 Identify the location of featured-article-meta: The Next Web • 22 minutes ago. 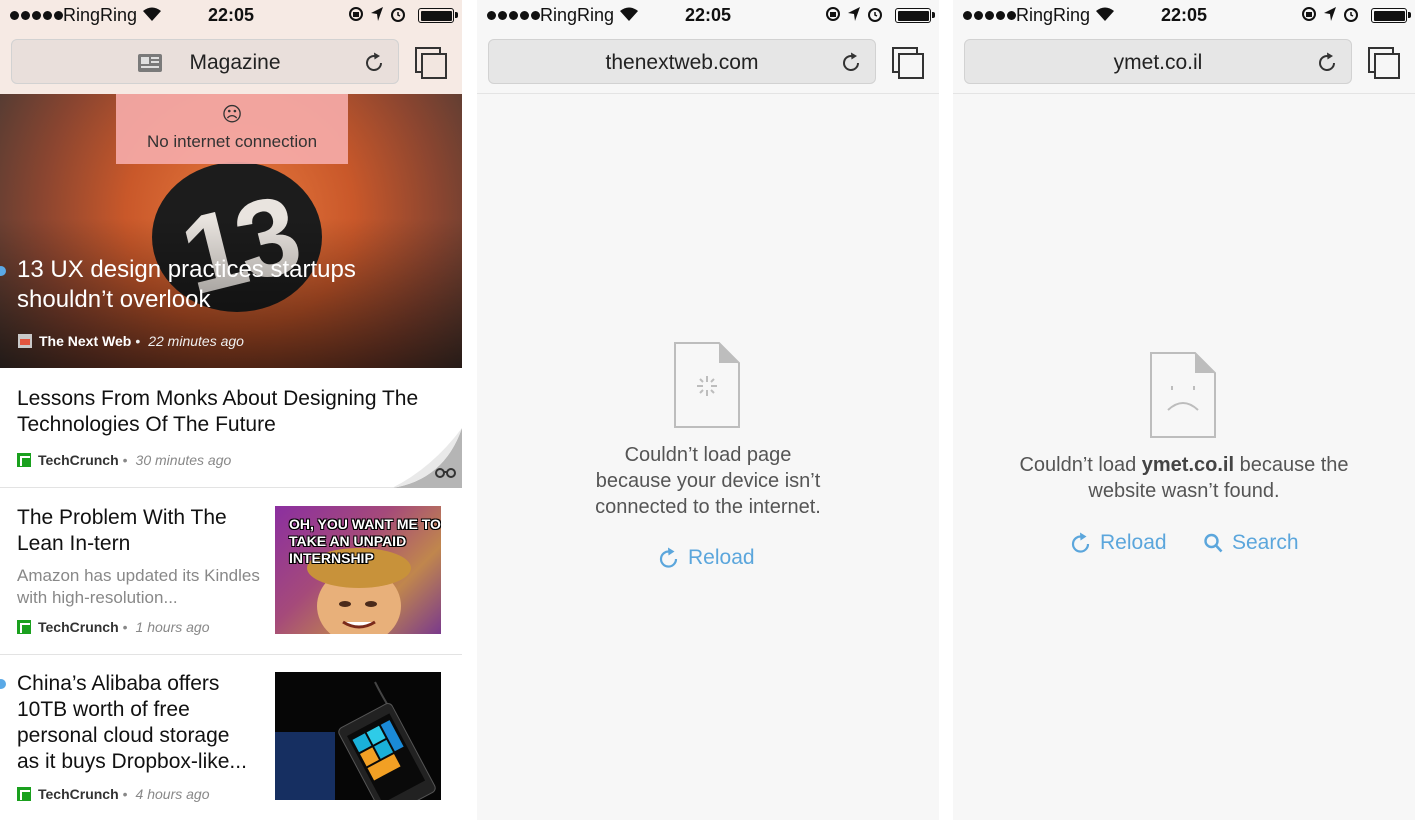
(131, 341).